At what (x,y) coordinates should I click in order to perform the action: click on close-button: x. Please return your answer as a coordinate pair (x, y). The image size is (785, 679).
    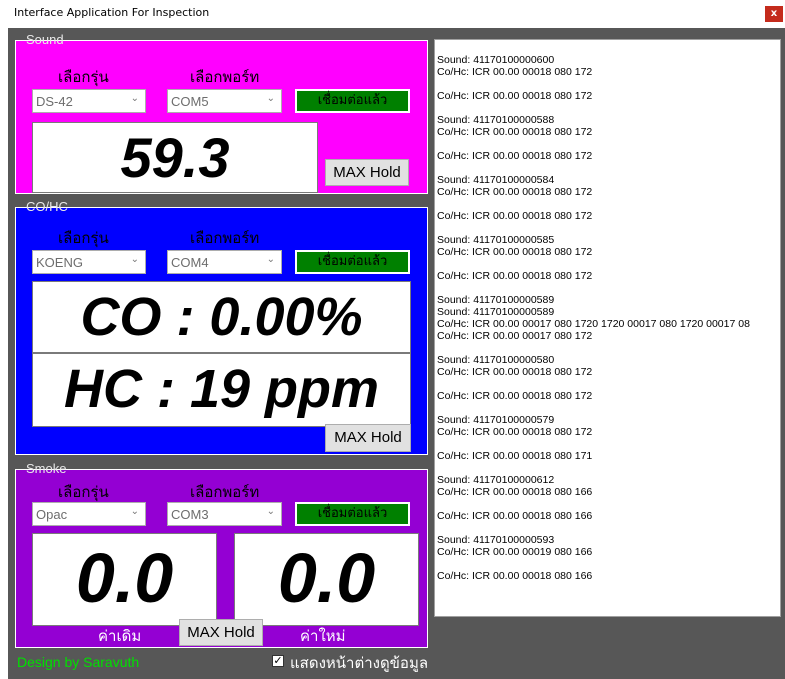
    Looking at the image, I should click on (774, 14).